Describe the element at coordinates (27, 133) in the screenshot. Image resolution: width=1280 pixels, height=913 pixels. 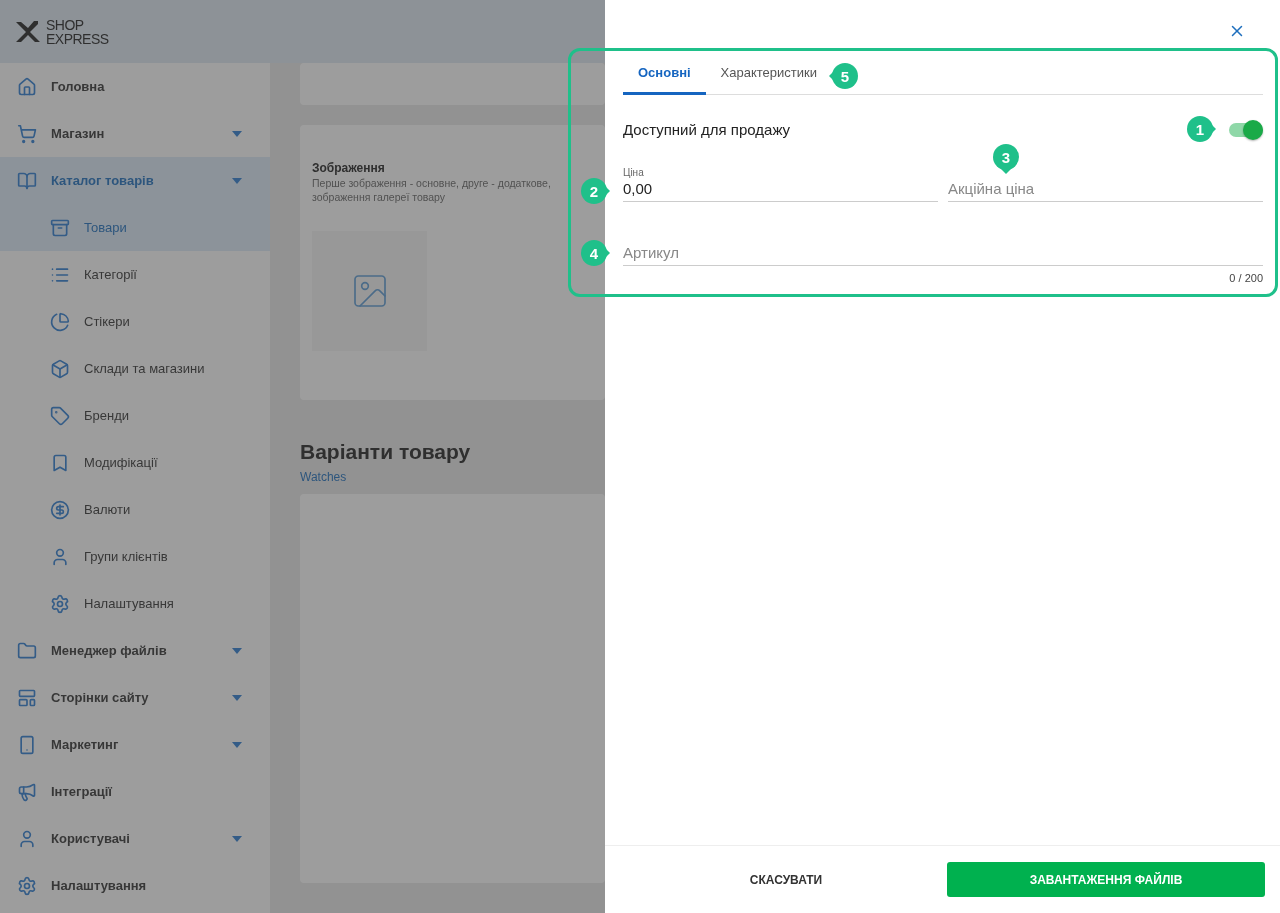
I see `cart-icon` at that location.